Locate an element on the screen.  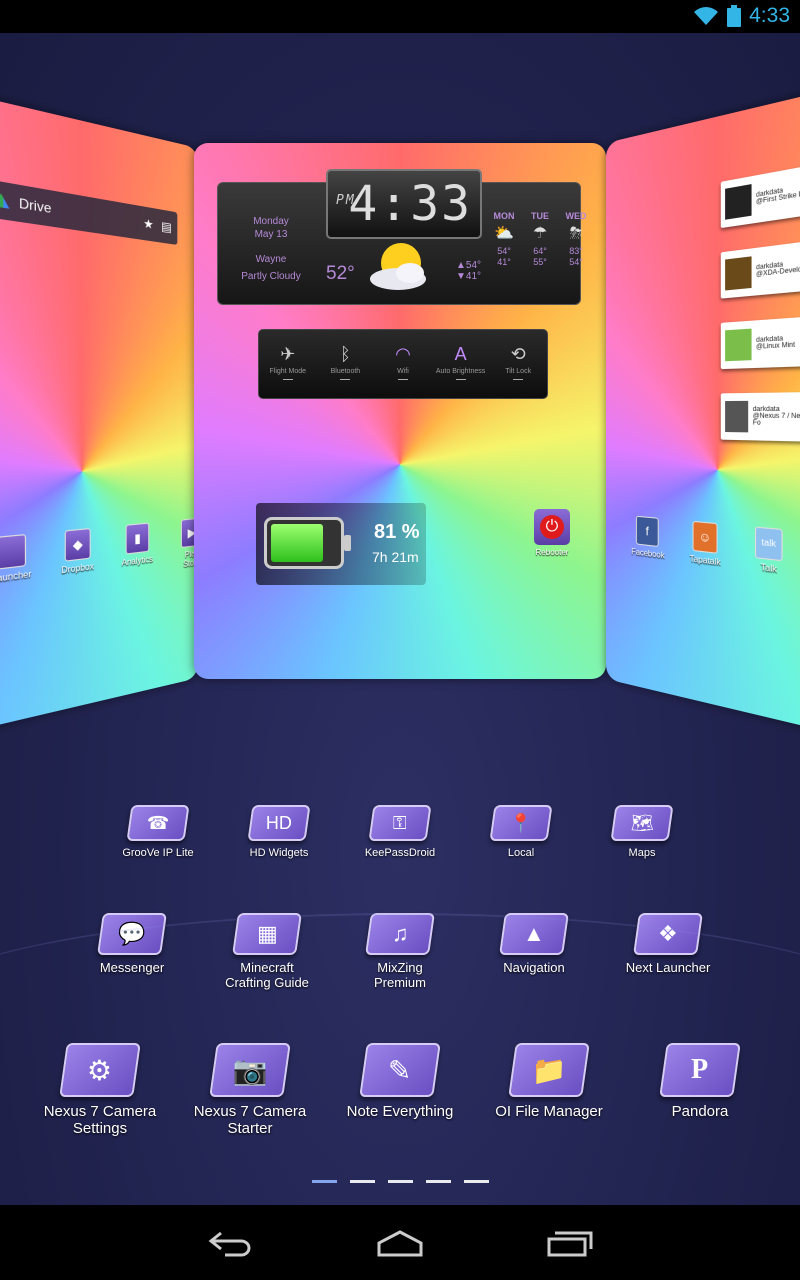
battery-percent: 81 % is located at coordinates (397, 532).